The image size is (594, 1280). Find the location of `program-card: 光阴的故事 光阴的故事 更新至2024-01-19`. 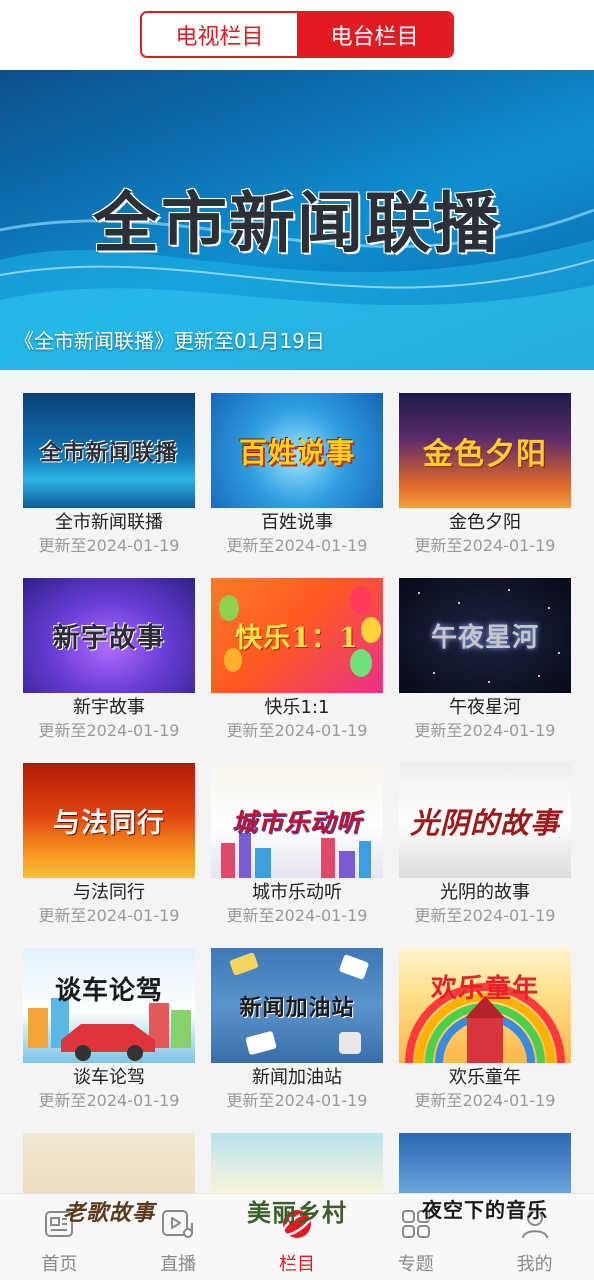

program-card: 光阴的故事 光阴的故事 更新至2024-01-19 is located at coordinates (485, 846).